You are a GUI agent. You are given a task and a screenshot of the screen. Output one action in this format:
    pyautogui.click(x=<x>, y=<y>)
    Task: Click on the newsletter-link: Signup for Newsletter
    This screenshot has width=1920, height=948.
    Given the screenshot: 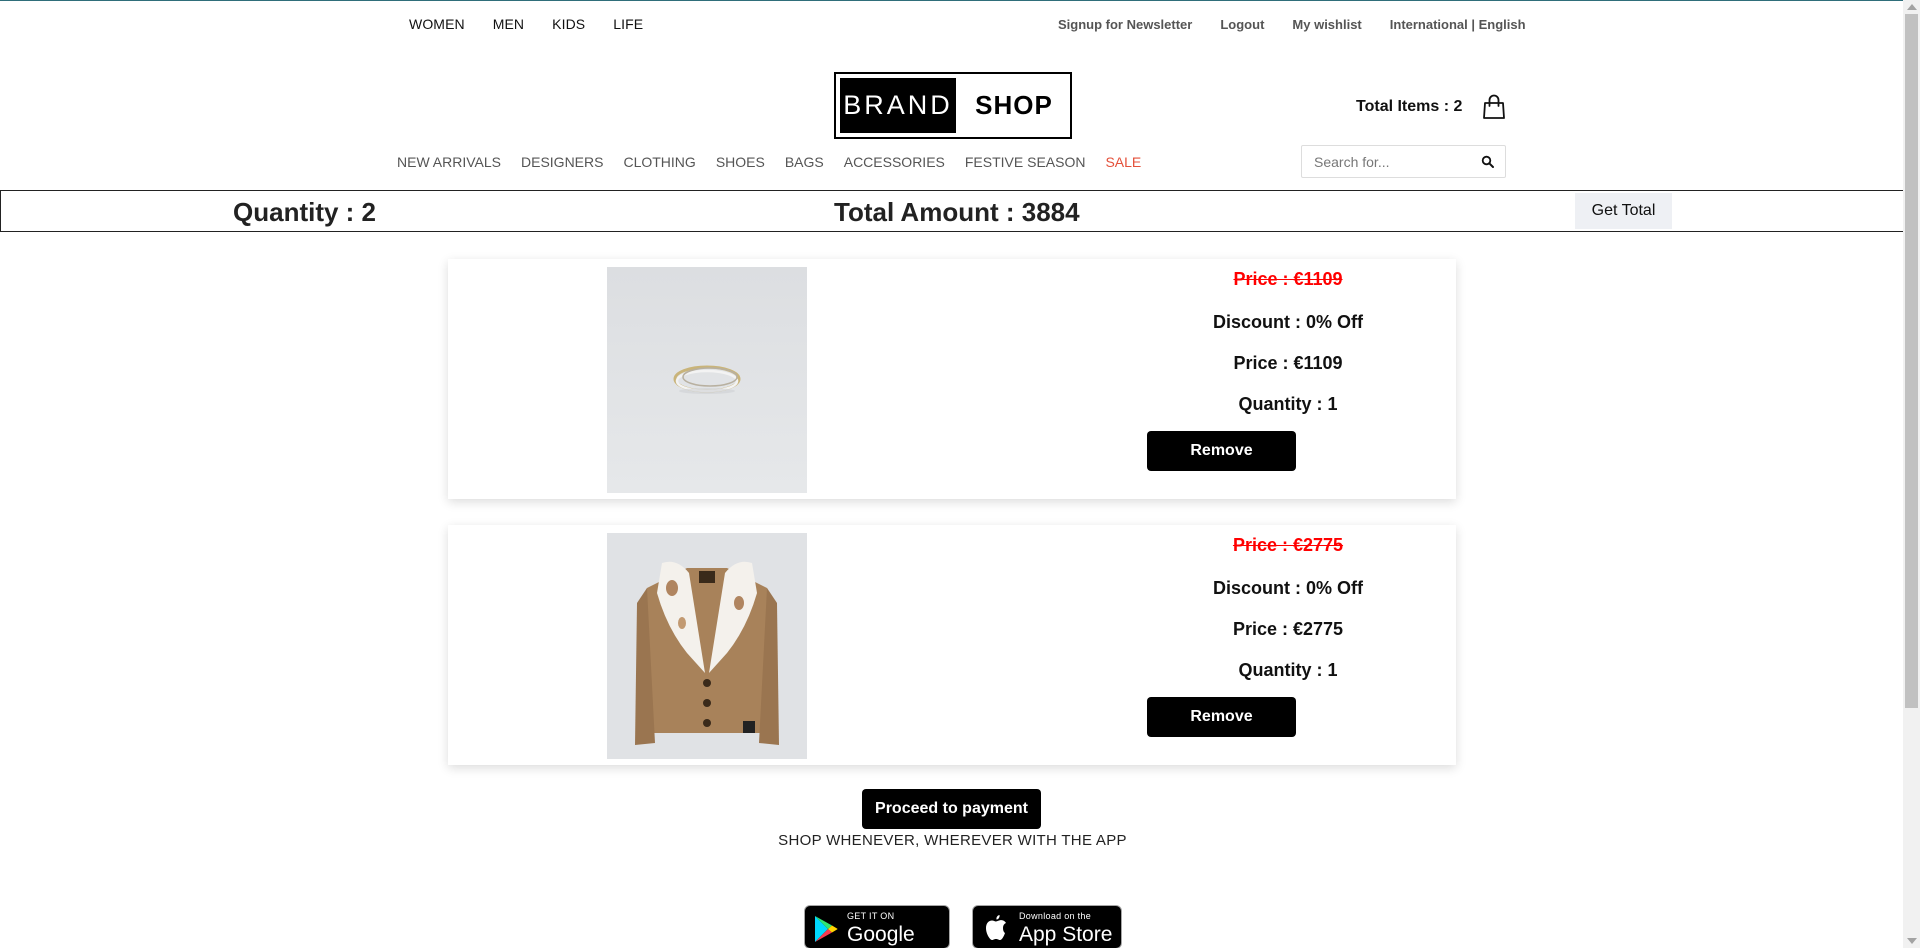 What is the action you would take?
    pyautogui.click(x=1125, y=24)
    